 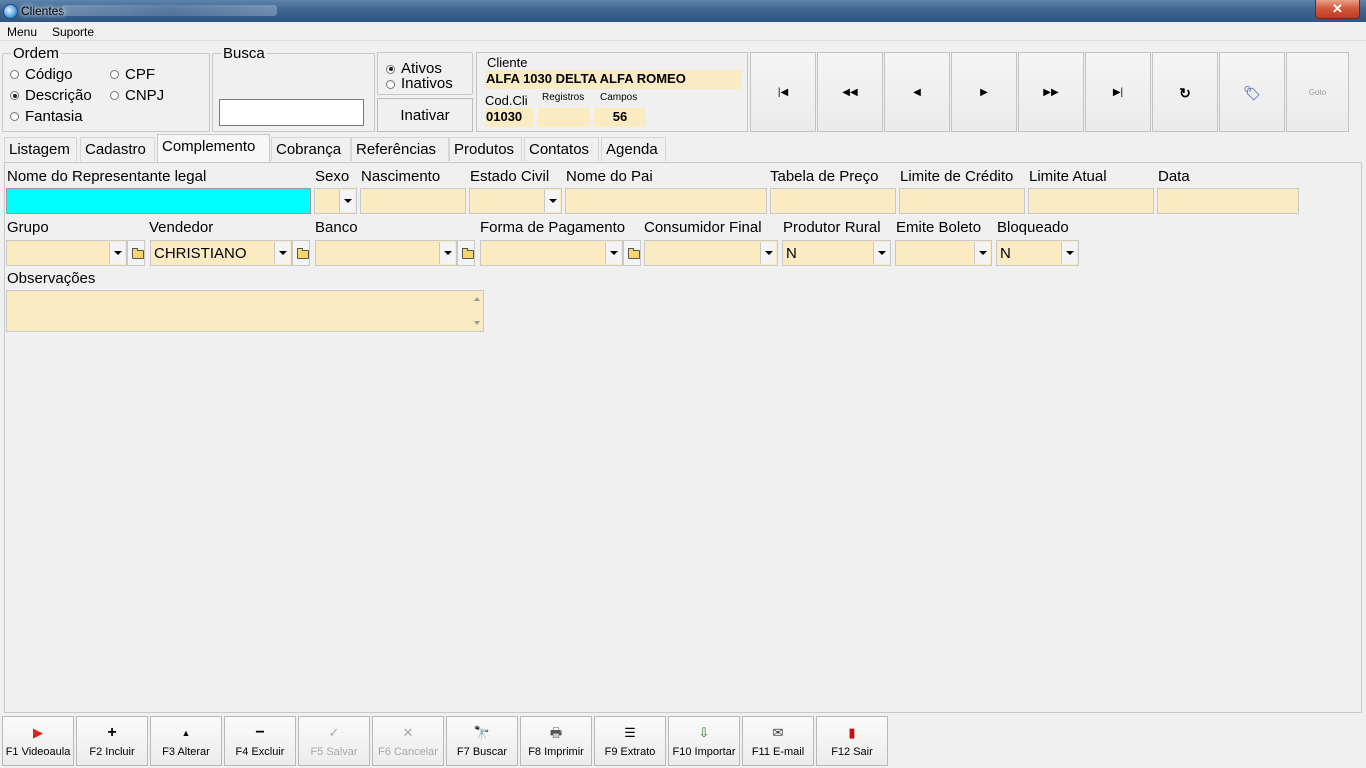 I want to click on radio-cpf: CPF, so click(x=132, y=74).